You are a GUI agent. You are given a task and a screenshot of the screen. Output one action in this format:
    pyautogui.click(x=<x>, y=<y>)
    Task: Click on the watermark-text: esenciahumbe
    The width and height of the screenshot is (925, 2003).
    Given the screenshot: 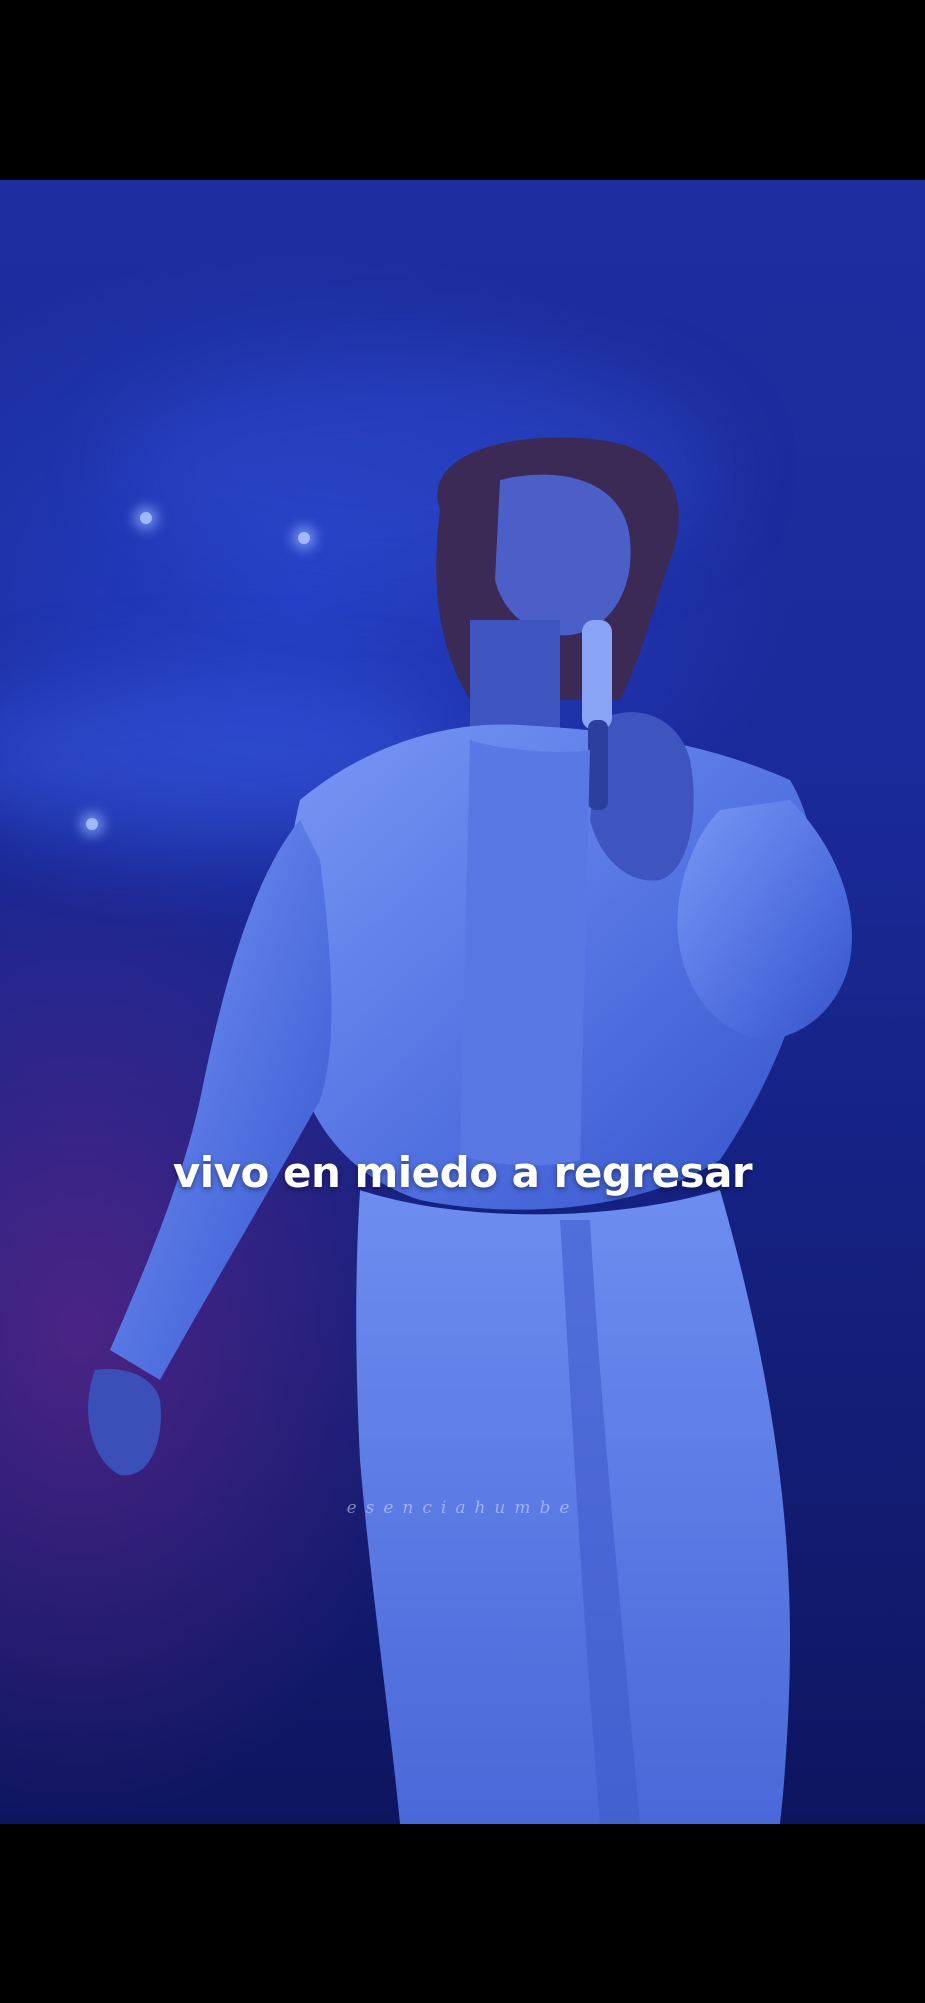 What is the action you would take?
    pyautogui.click(x=462, y=1508)
    